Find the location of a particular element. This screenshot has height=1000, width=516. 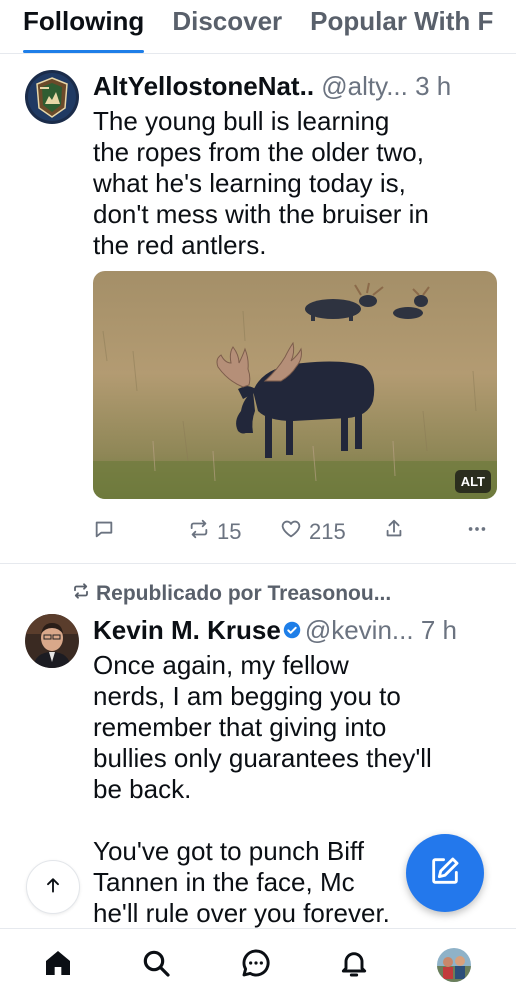

chat-icon is located at coordinates (256, 965).